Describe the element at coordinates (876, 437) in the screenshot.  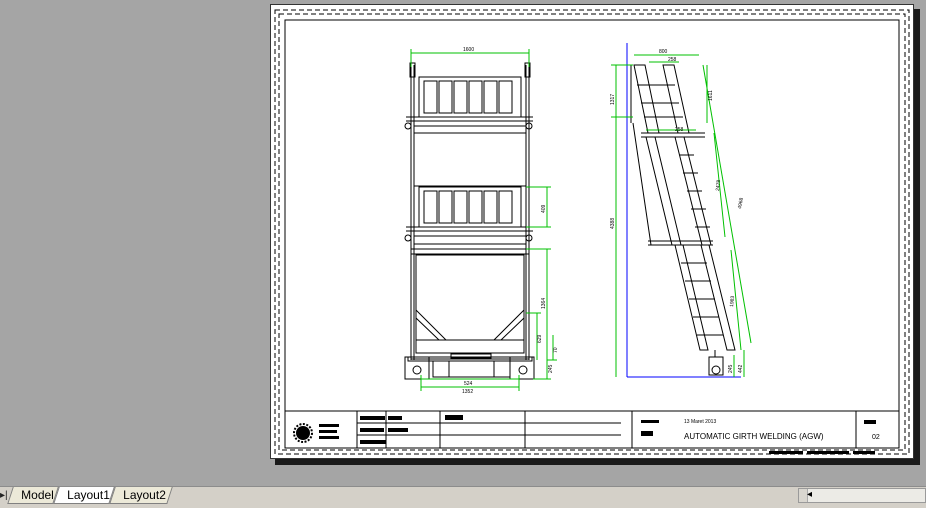
I see `sheet-number: 02` at that location.